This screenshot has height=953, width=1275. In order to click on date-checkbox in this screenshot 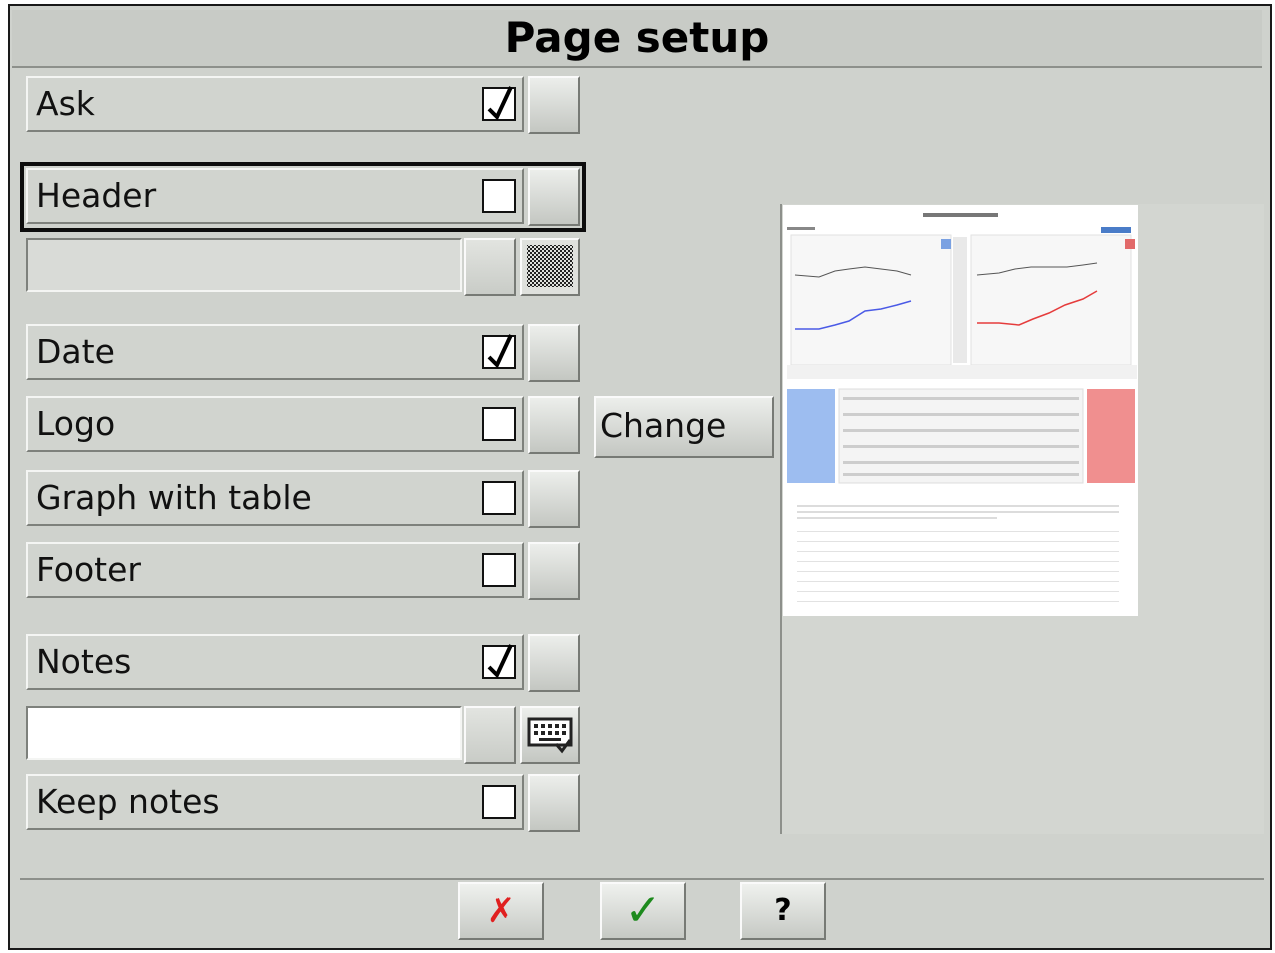, I will do `click(499, 351)`.